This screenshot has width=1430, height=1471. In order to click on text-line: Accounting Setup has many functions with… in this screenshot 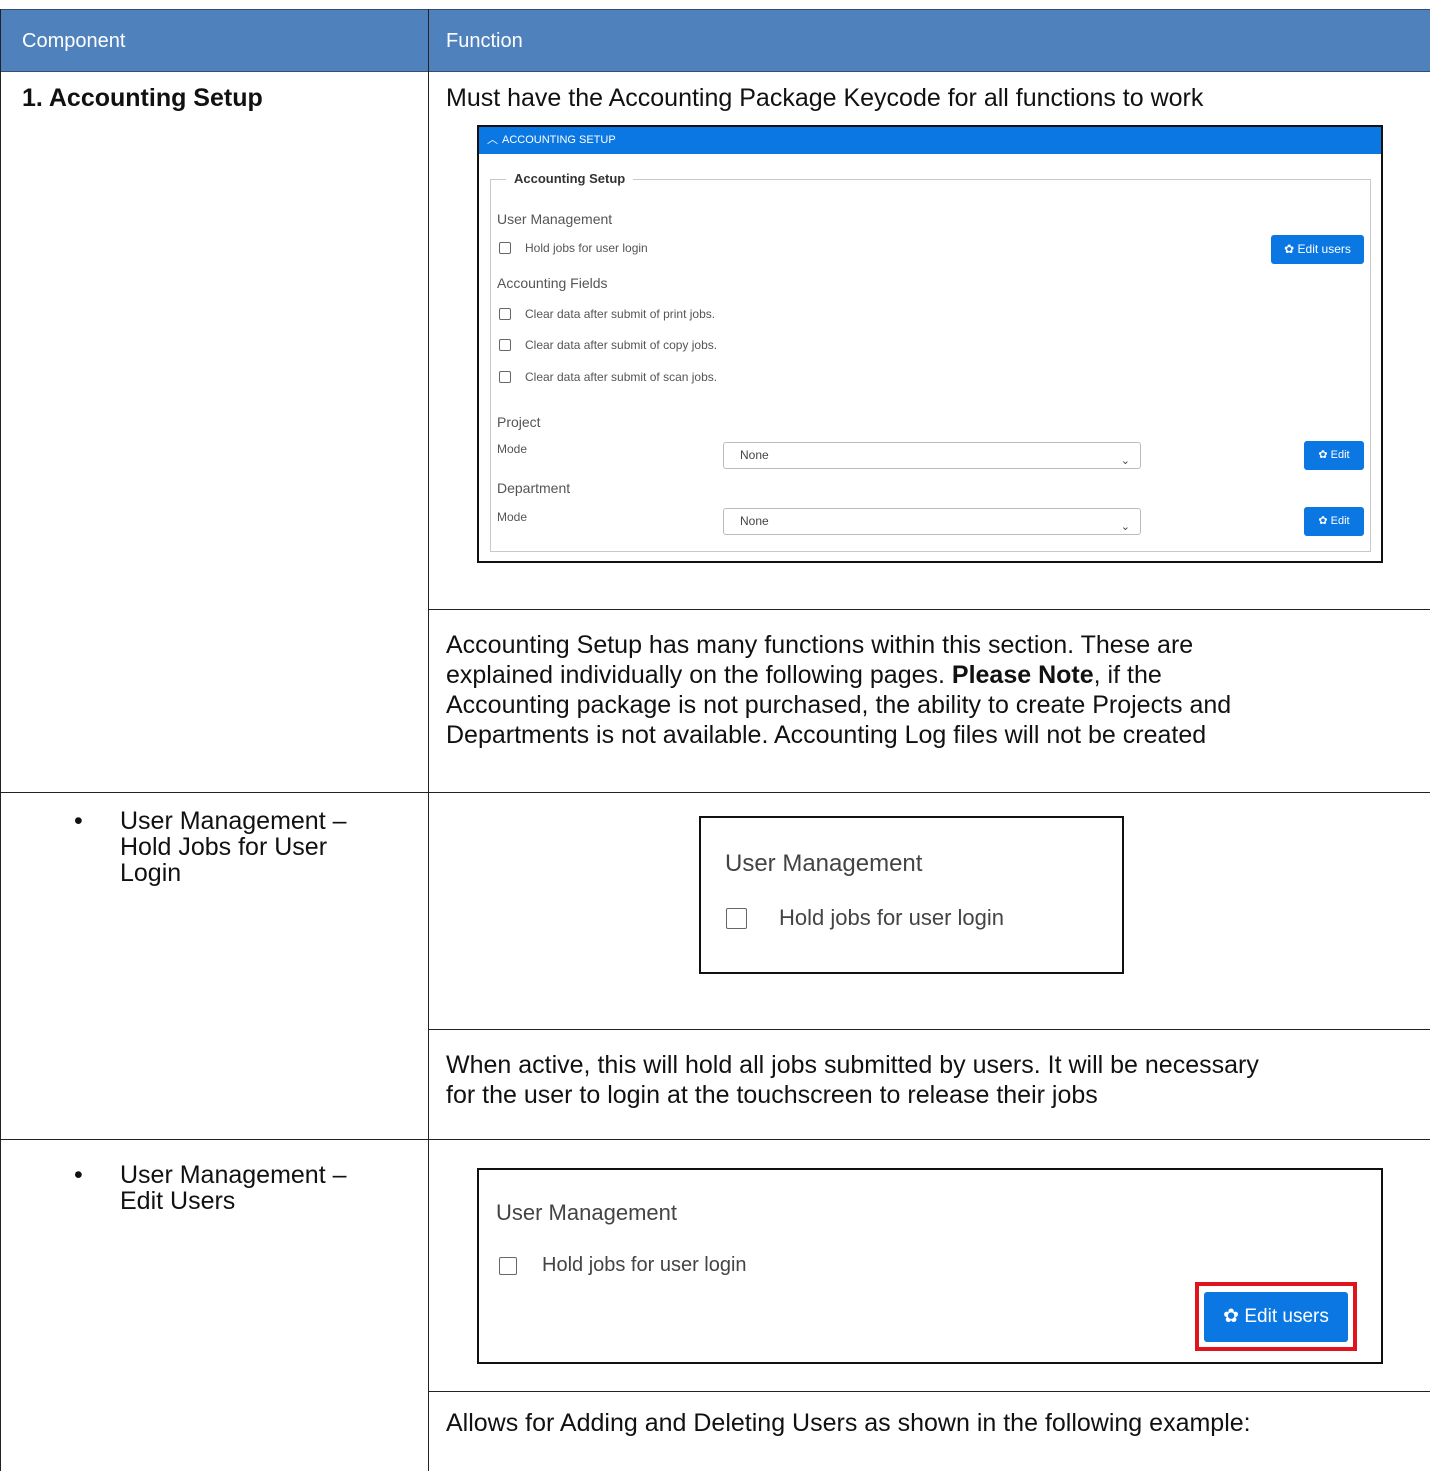, I will do `click(820, 645)`.